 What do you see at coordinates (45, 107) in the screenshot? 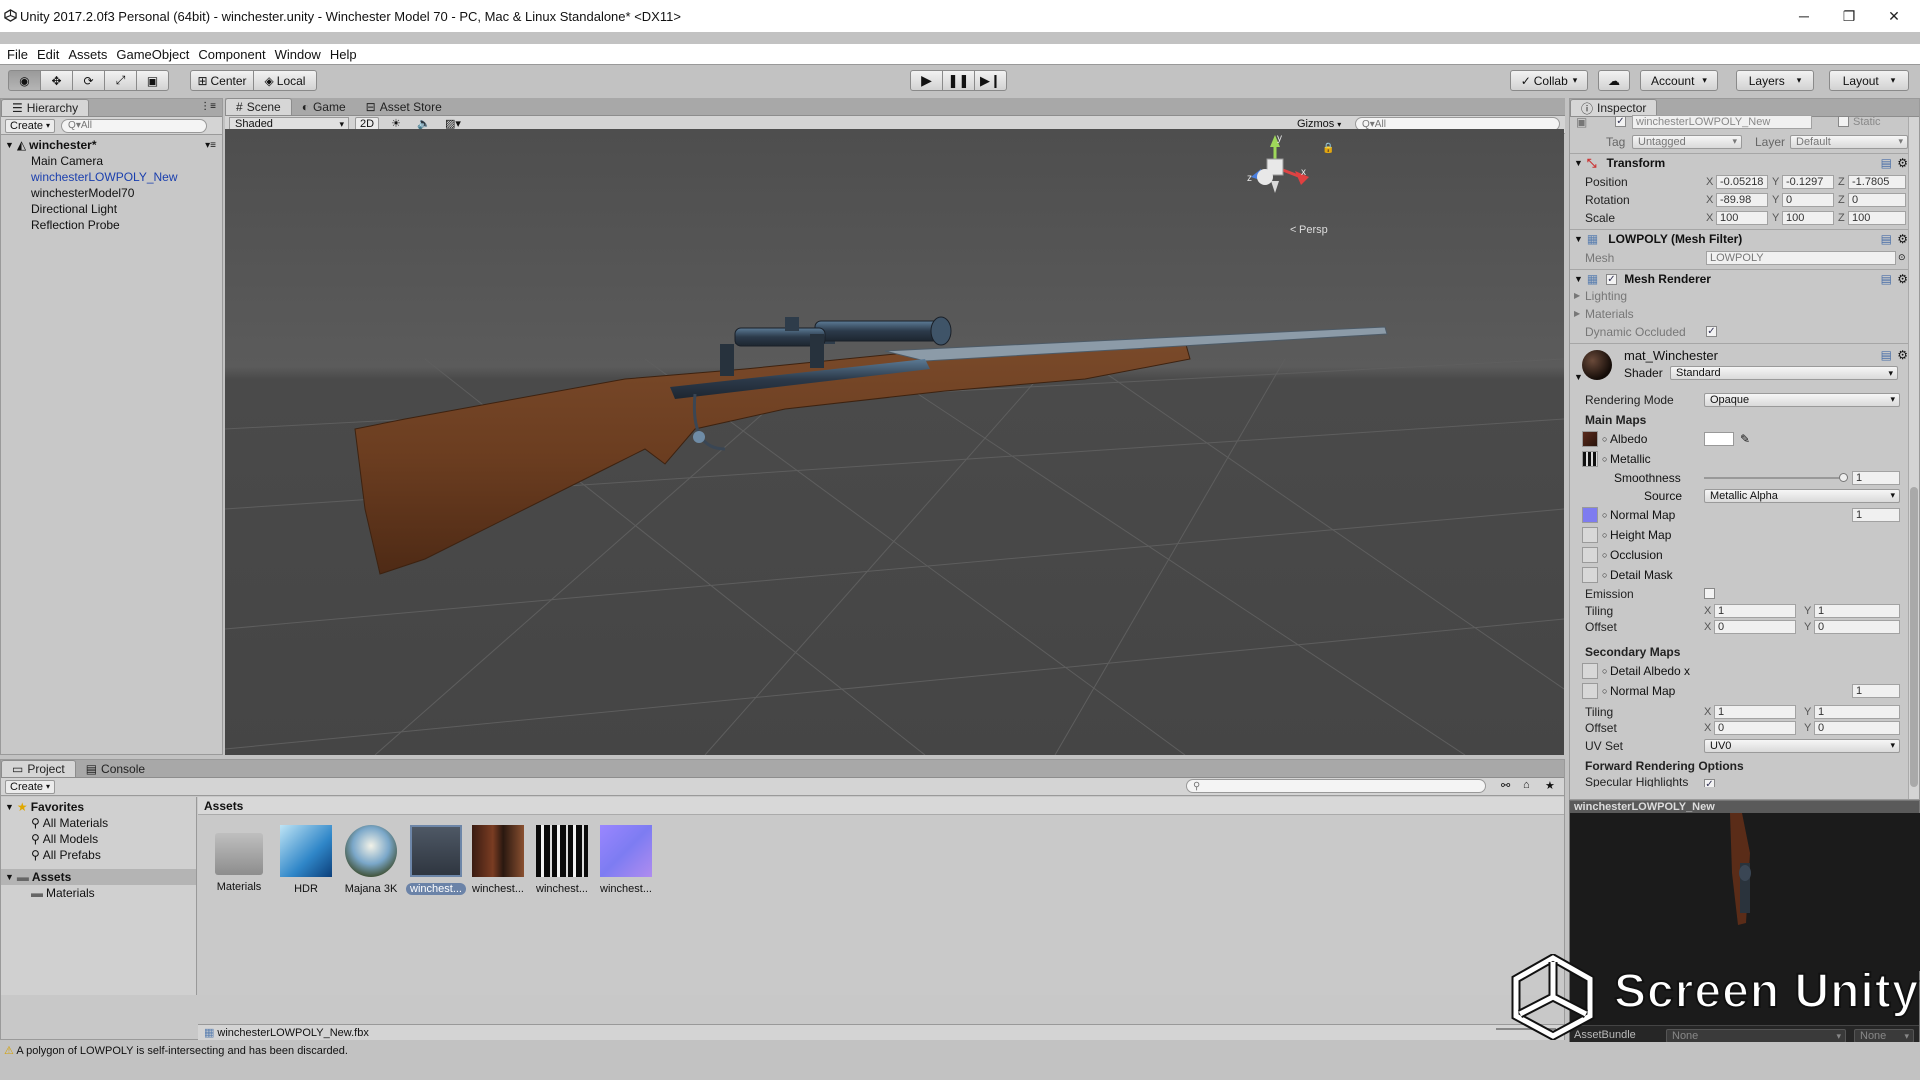
I see `tab-hierarchy: ☰ Hierarchy` at bounding box center [45, 107].